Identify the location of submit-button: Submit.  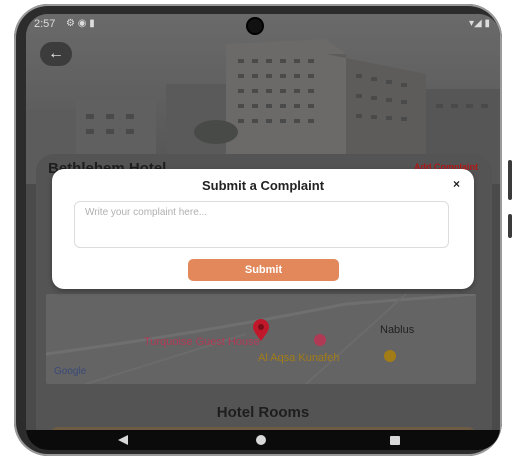
(263, 270).